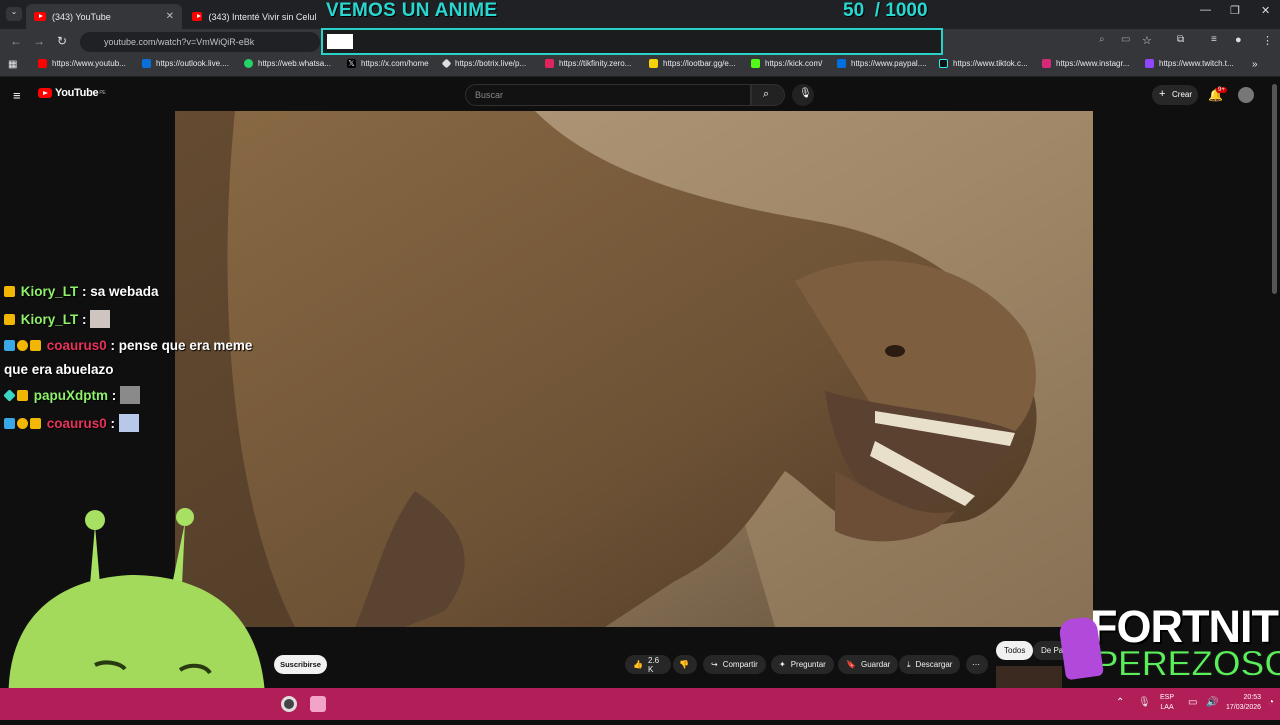 The width and height of the screenshot is (1280, 725). Describe the element at coordinates (102, 93) in the screenshot. I see `region-code: PE` at that location.